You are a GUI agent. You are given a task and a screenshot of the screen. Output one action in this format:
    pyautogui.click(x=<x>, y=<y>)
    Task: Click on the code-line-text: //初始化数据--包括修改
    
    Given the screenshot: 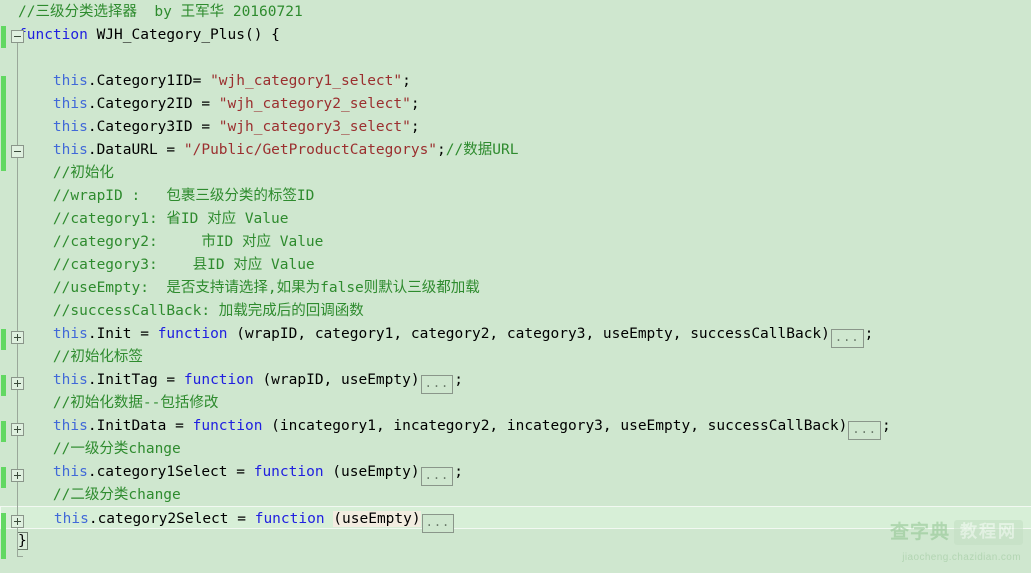 What is the action you would take?
    pyautogui.click(x=118, y=403)
    